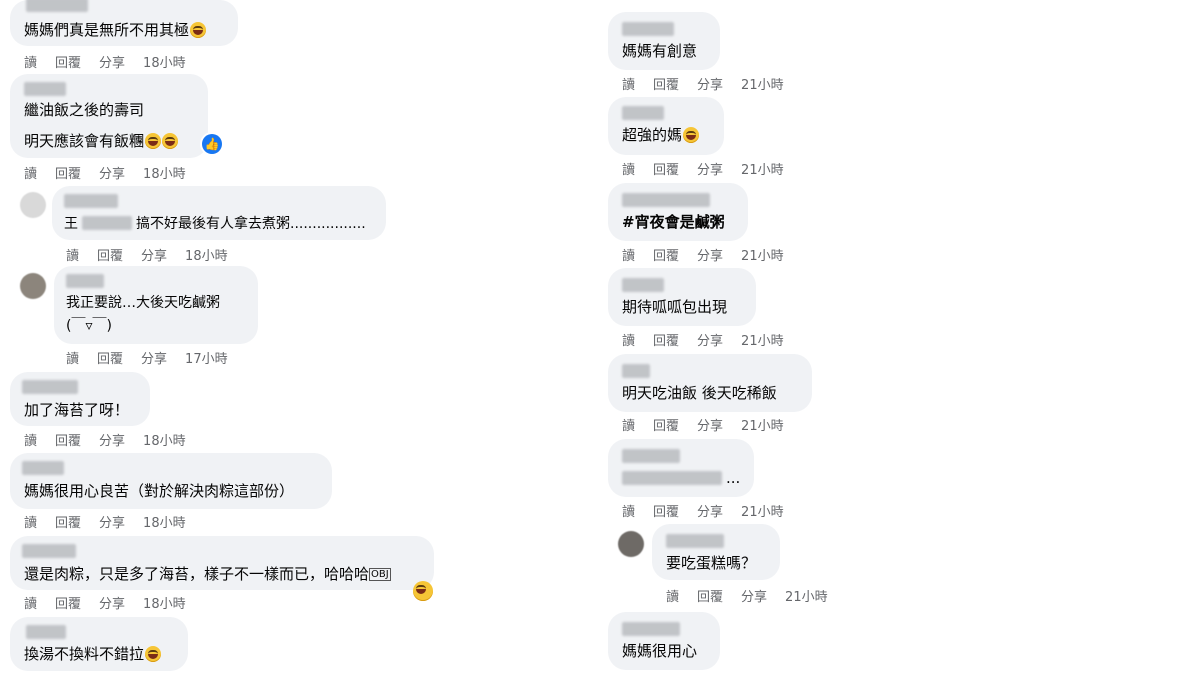  I want to click on comment-text: 明天應該會有飯糰, so click(101, 141).